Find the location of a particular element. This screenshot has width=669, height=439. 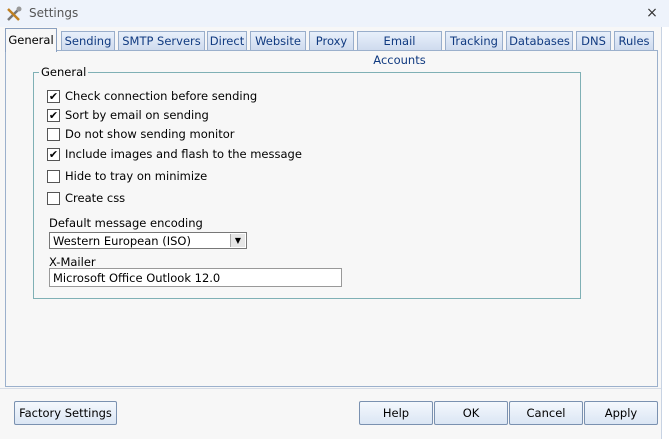

chevron-down-icon: ▼ is located at coordinates (237, 240).